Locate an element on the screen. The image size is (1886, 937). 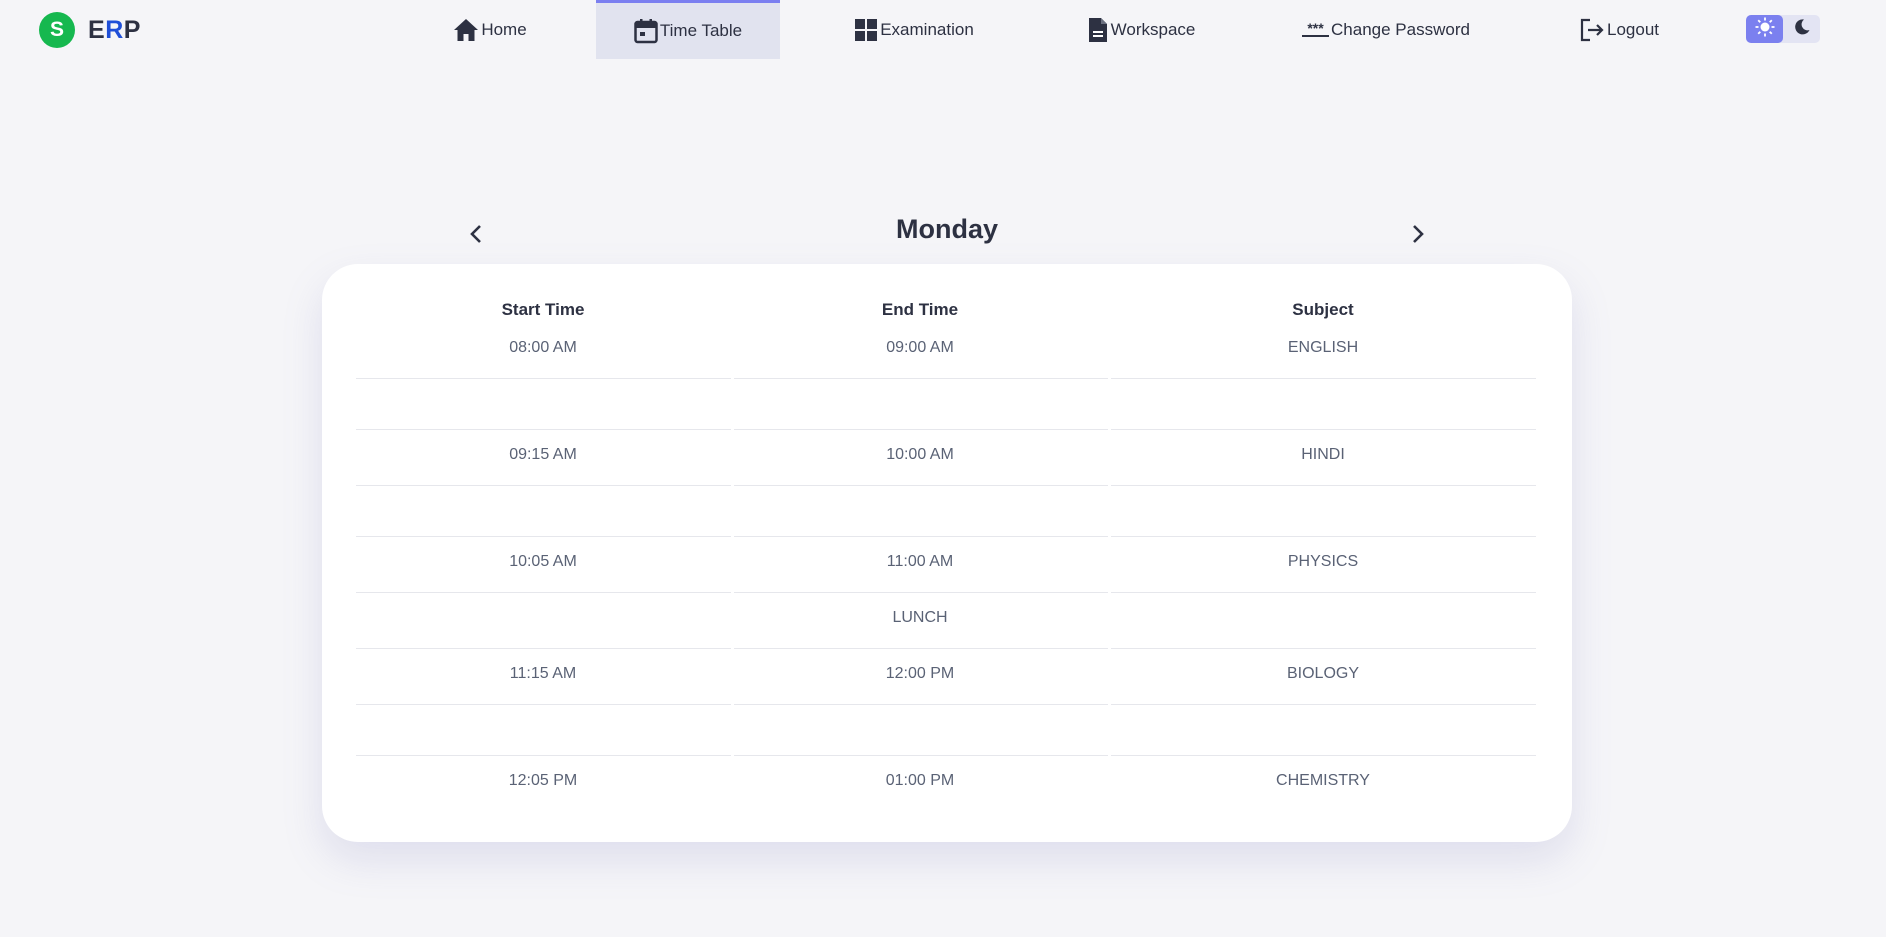
calendar-icon is located at coordinates (646, 31).